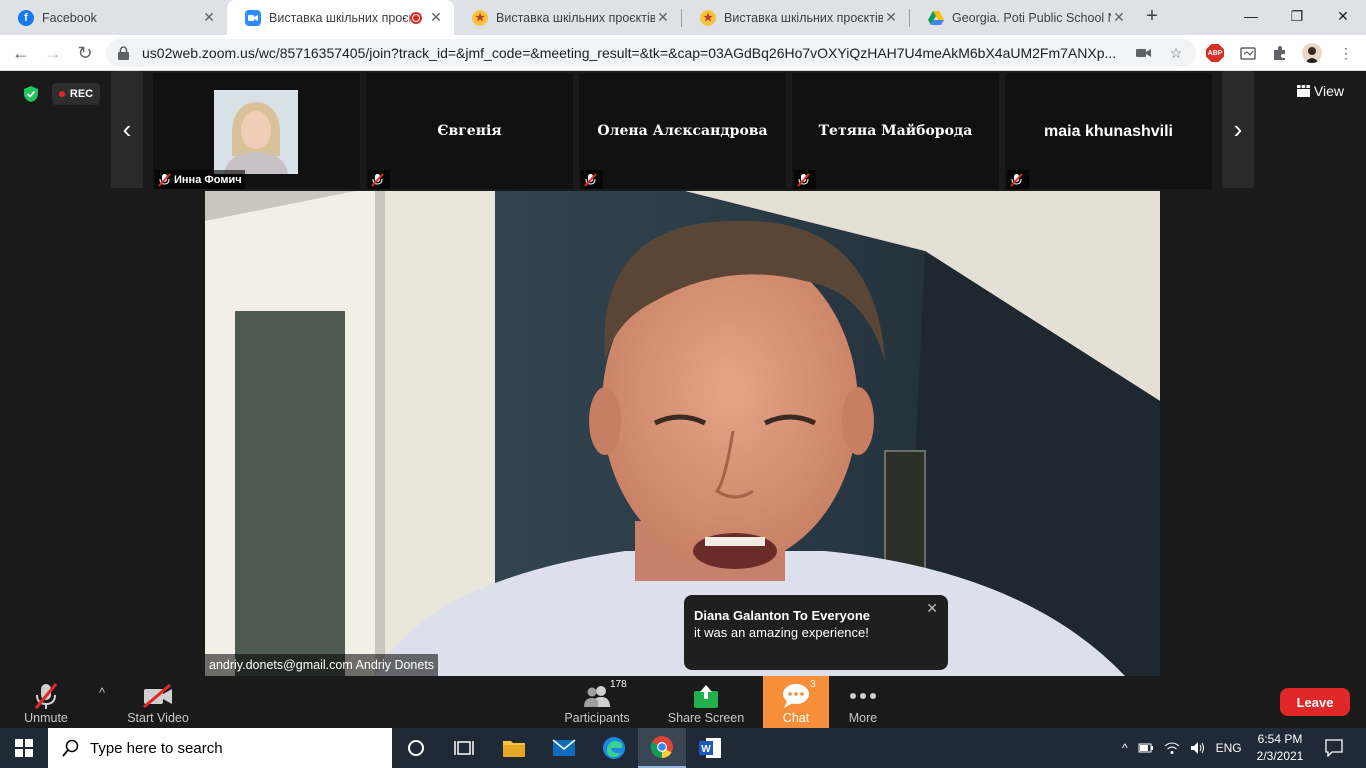 This screenshot has height=768, width=1366. I want to click on google-drive-icon, so click(936, 18).